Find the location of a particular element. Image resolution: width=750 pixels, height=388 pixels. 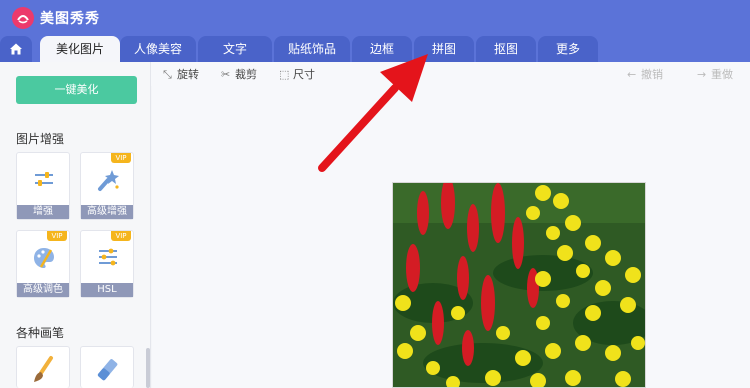

rotate-button: ⤡ 旋转 is located at coordinates (181, 74).